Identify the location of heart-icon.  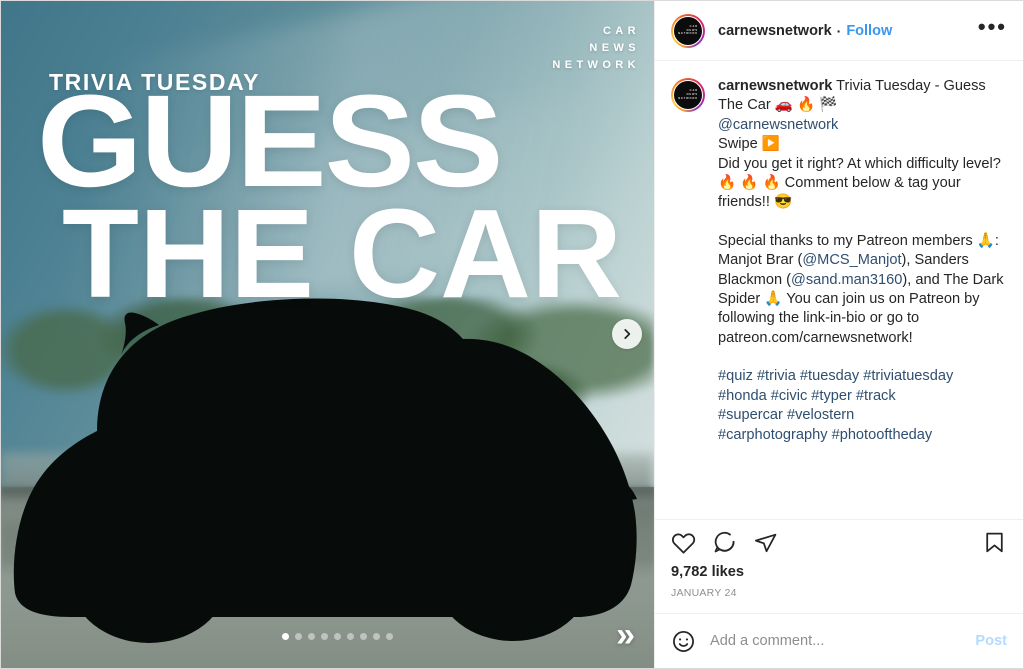
(684, 543).